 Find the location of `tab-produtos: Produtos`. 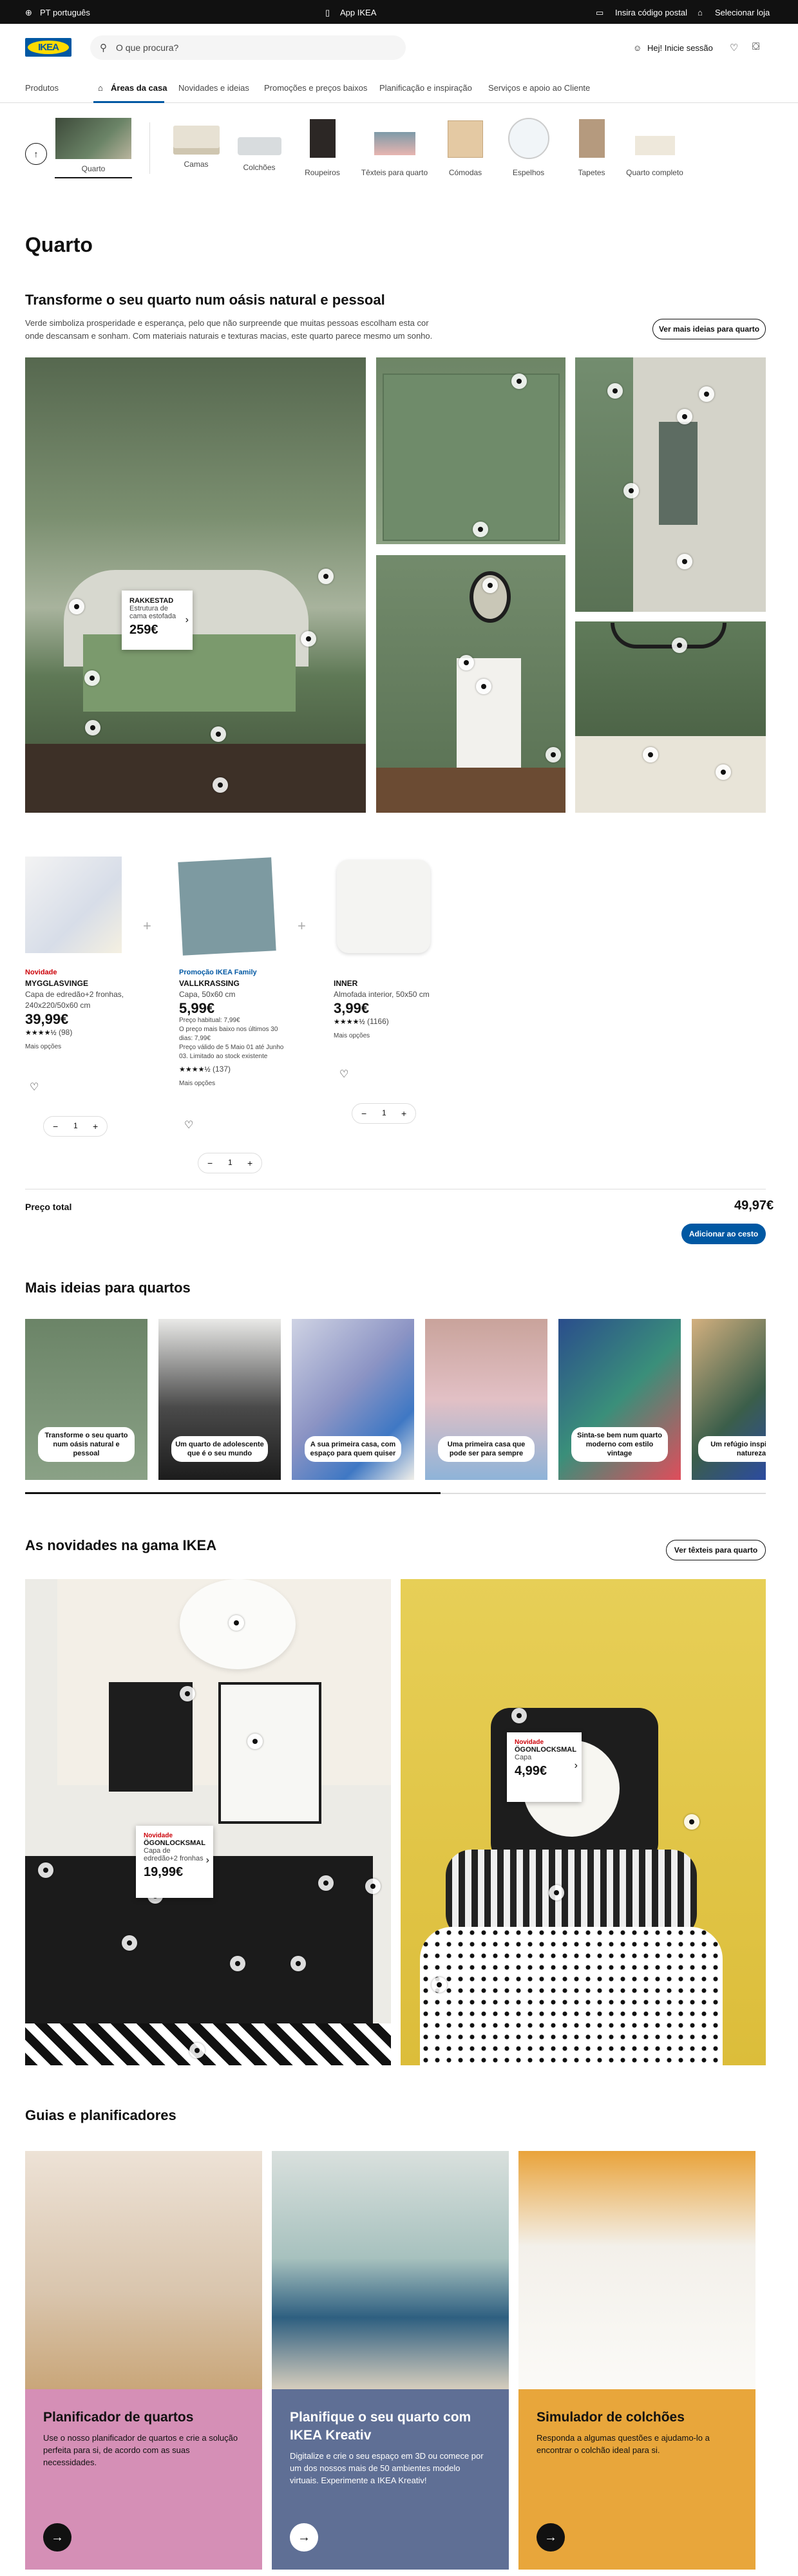

tab-produtos: Produtos is located at coordinates (42, 88).